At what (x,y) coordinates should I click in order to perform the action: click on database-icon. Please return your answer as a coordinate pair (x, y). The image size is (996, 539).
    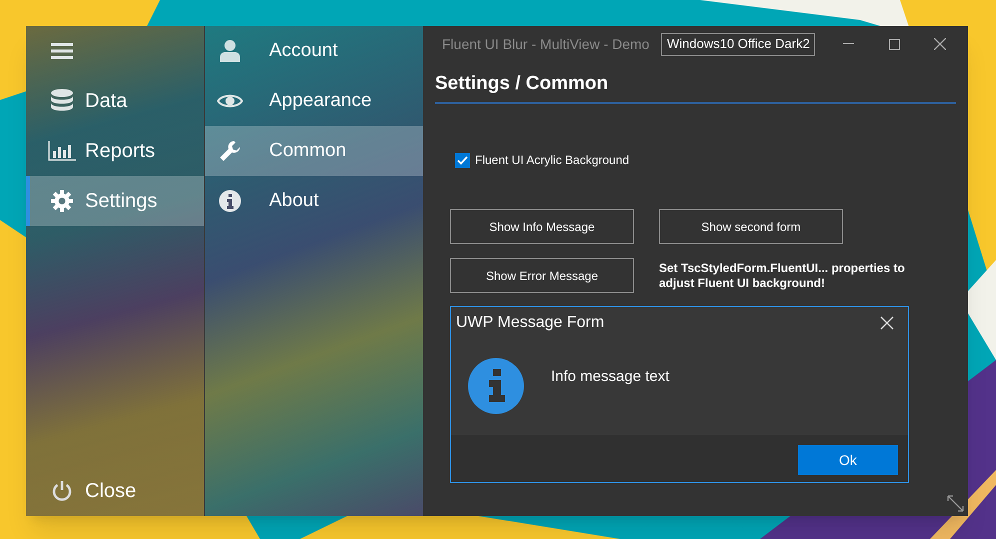
    Looking at the image, I should click on (62, 101).